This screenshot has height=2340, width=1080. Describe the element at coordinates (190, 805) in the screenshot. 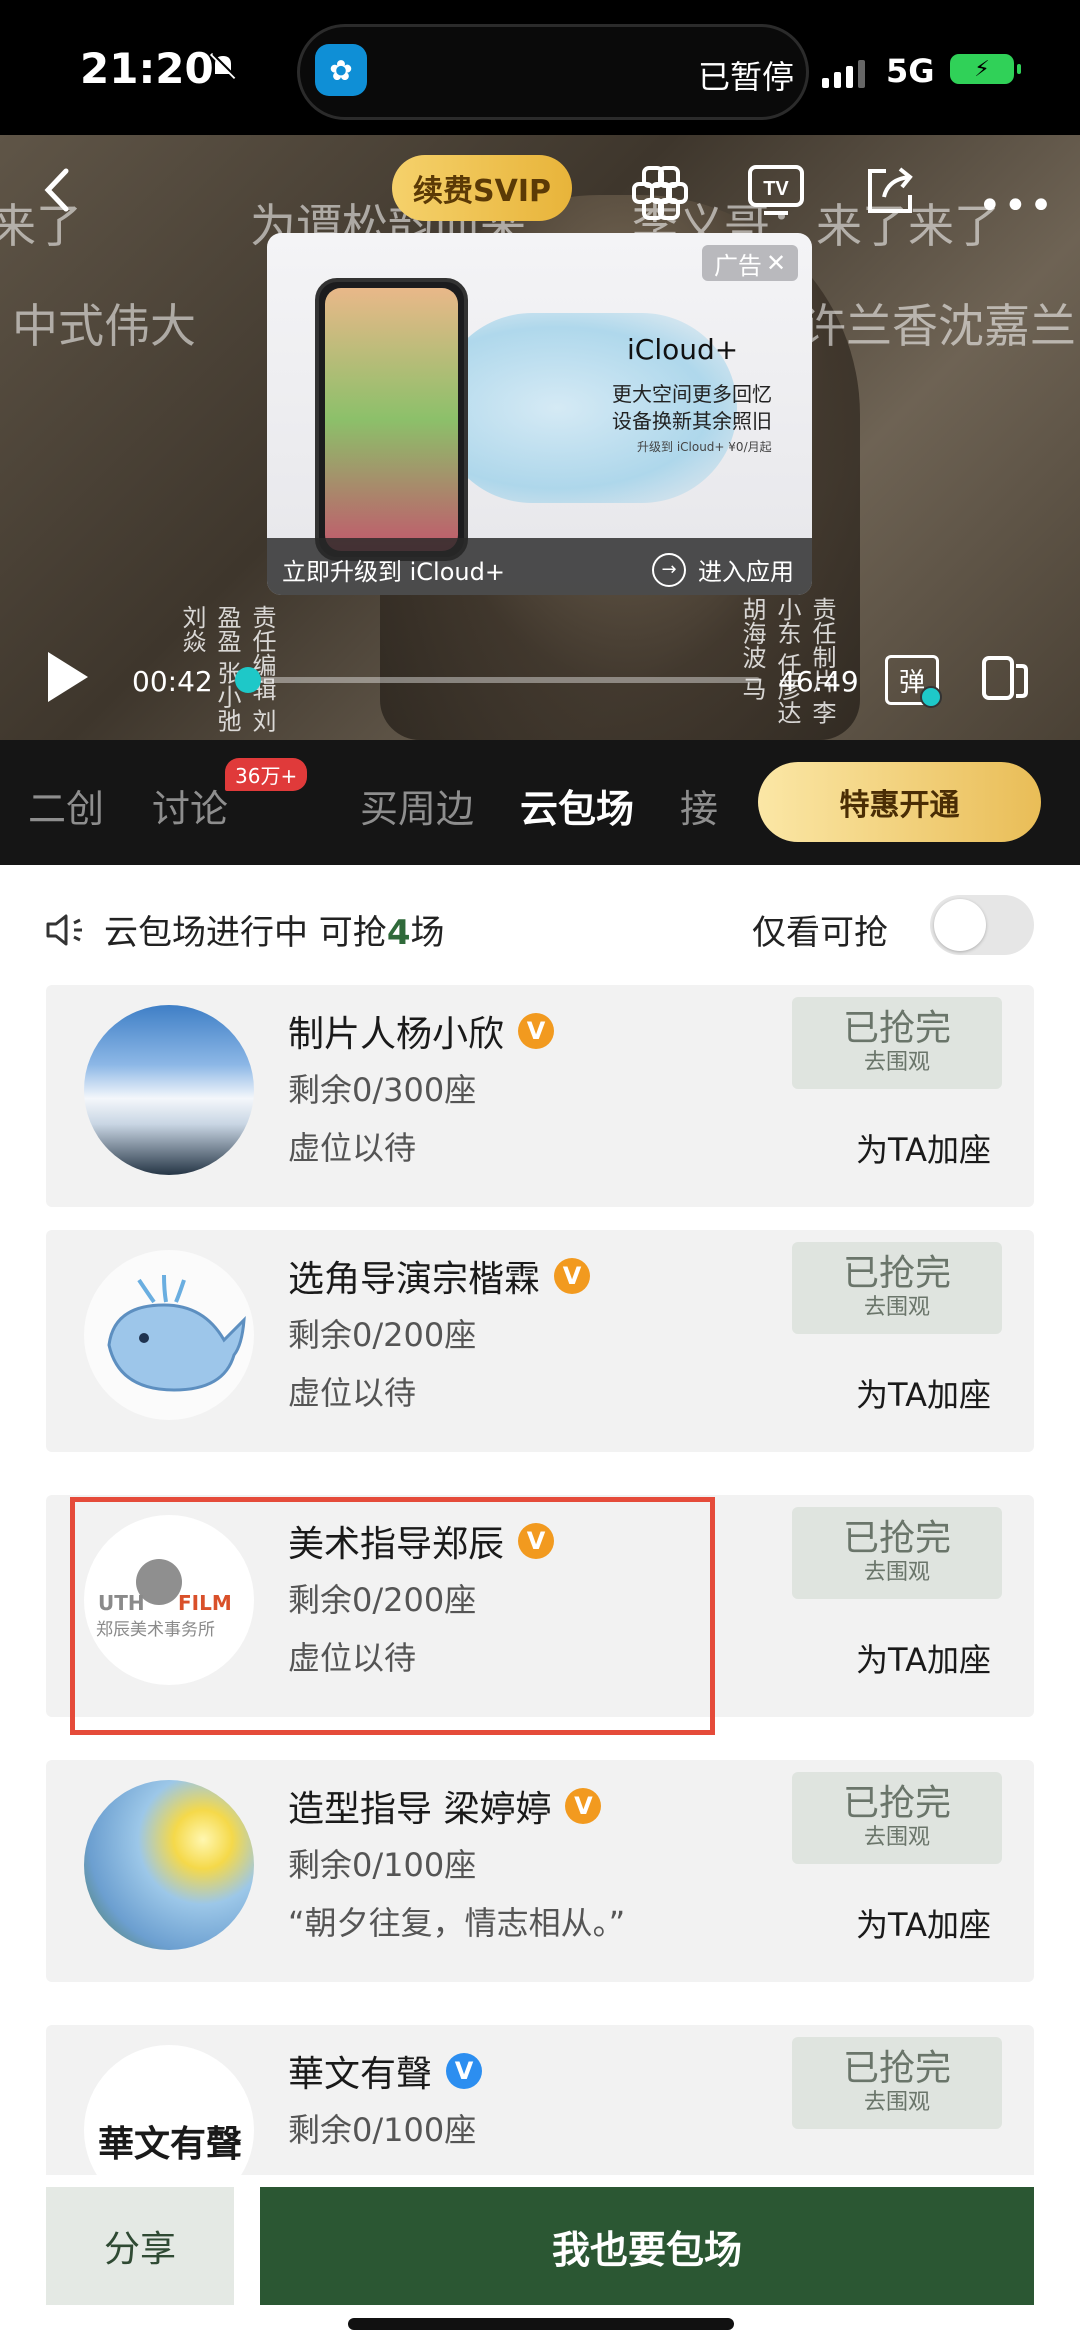

I see `tab-discussion: 讨论` at that location.